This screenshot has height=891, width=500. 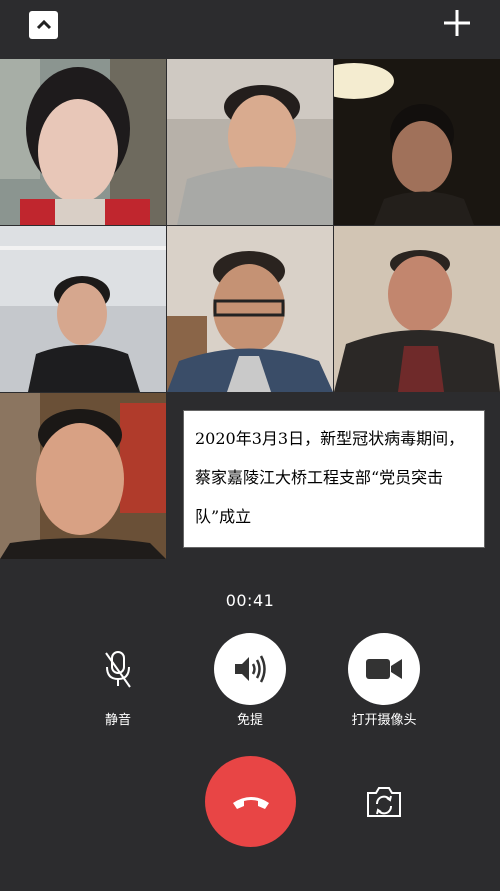 What do you see at coordinates (250, 29) in the screenshot?
I see `top-bar` at bounding box center [250, 29].